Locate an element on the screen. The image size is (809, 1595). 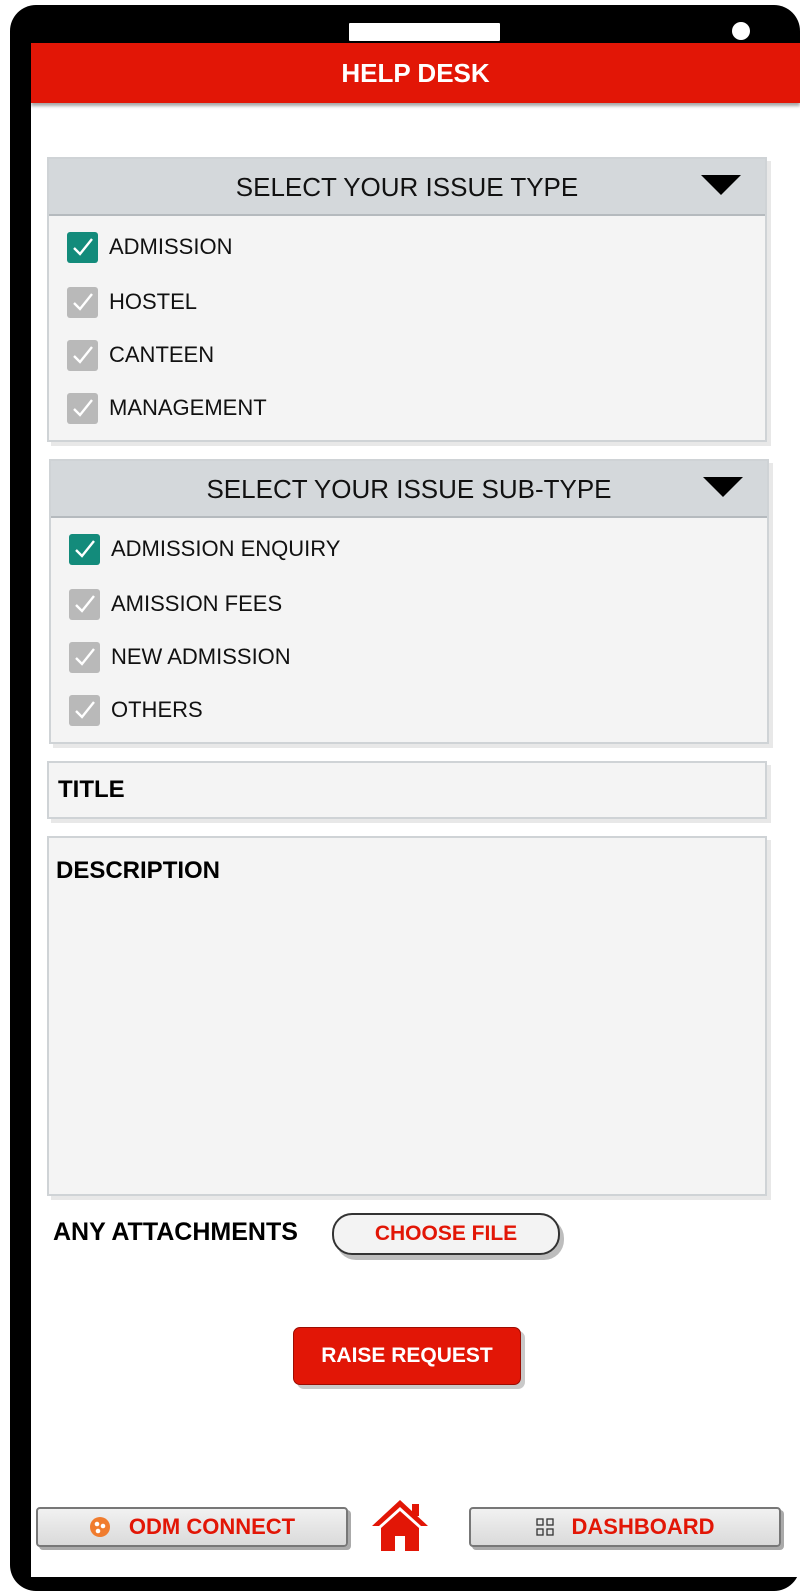
subtype-option-admission-enquiry: ADMISSION ENQUIRY is located at coordinates (204, 549).